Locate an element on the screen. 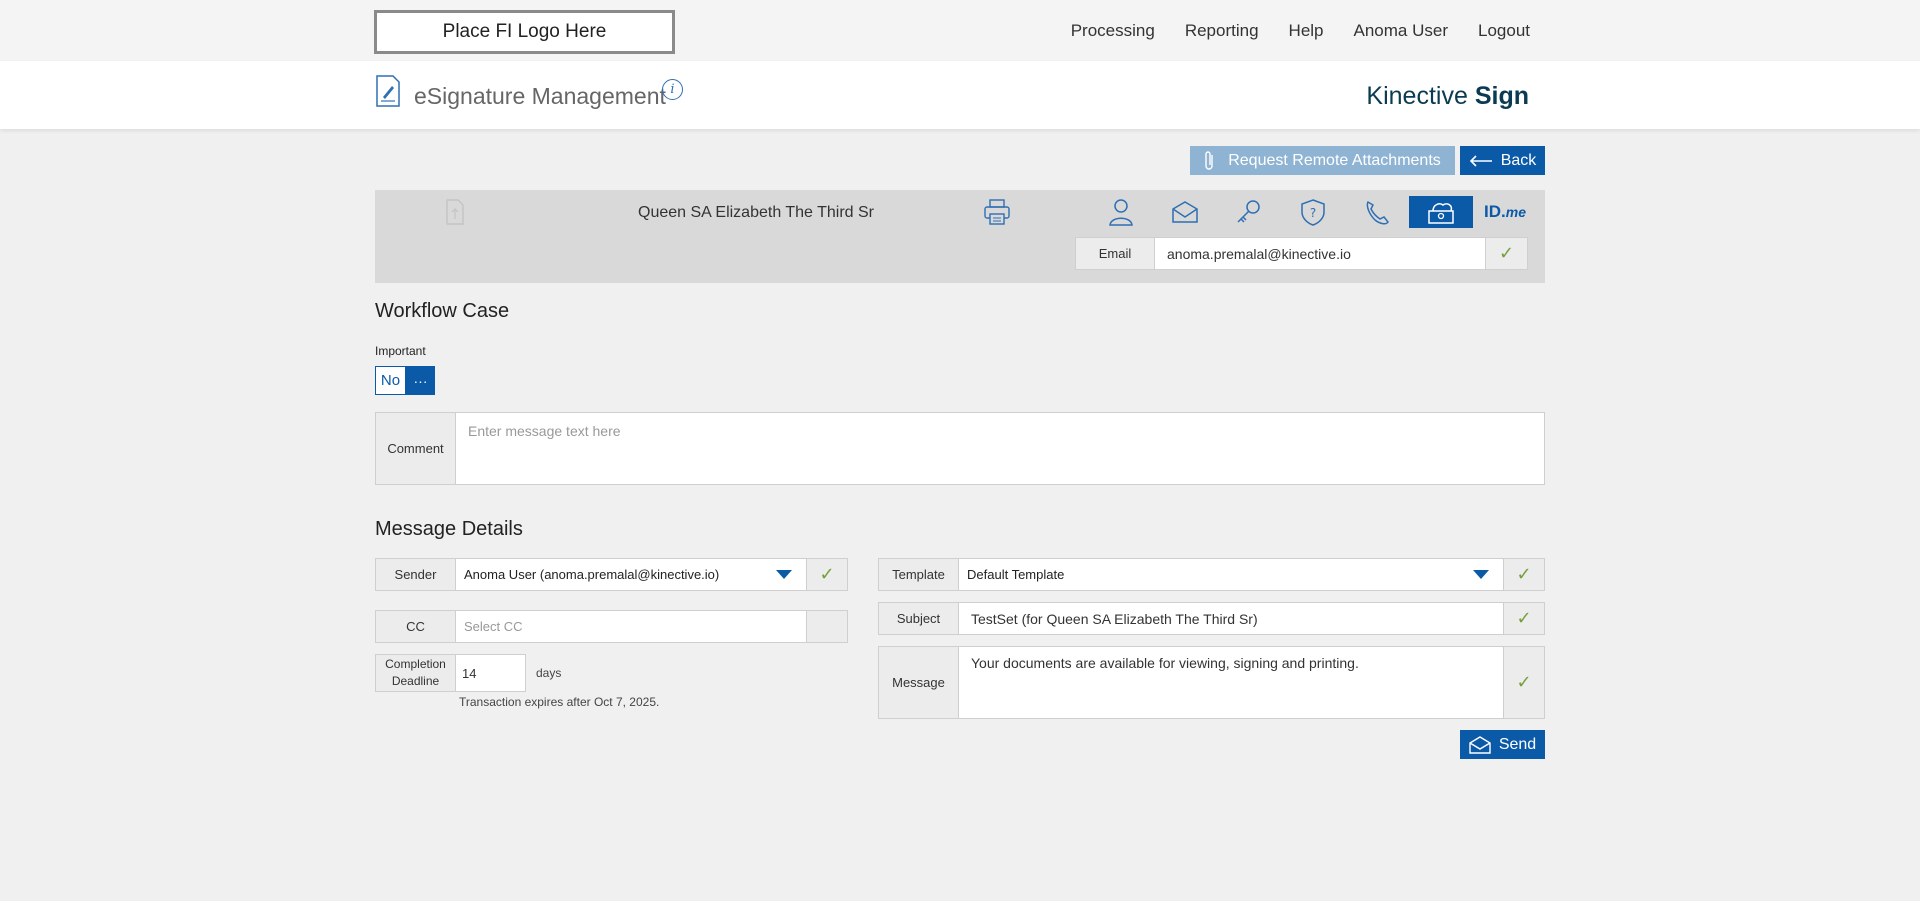  auth-cloud-id is located at coordinates (1441, 212).